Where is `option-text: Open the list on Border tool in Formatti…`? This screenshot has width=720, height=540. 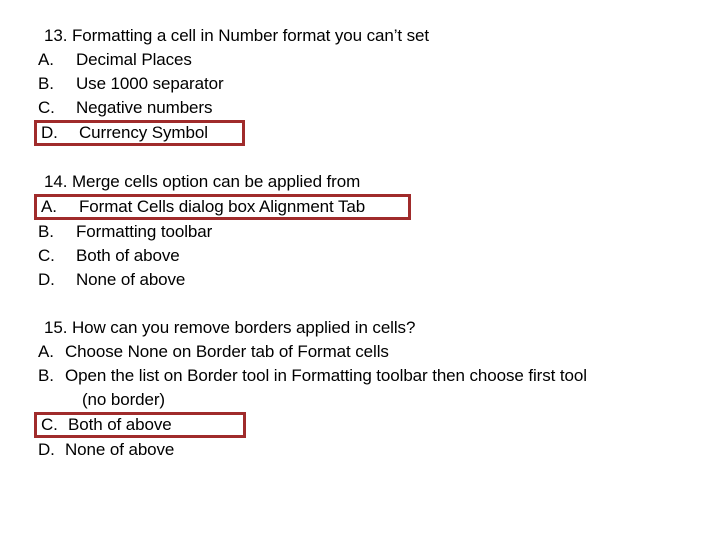 option-text: Open the list on Border tool in Formatti… is located at coordinates (326, 375).